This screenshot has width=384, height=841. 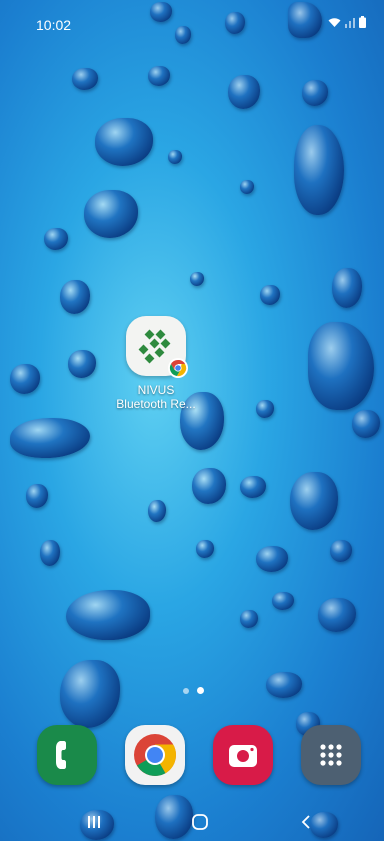 I want to click on camera-icon, so click(x=243, y=756).